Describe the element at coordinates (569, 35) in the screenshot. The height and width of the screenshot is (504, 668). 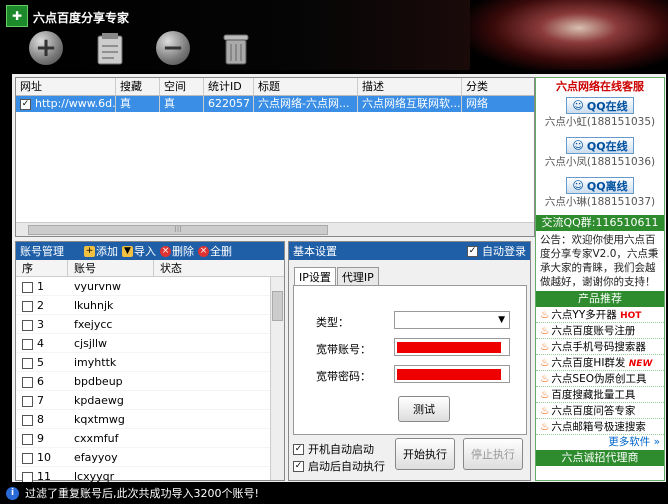
I see `banner-image` at that location.